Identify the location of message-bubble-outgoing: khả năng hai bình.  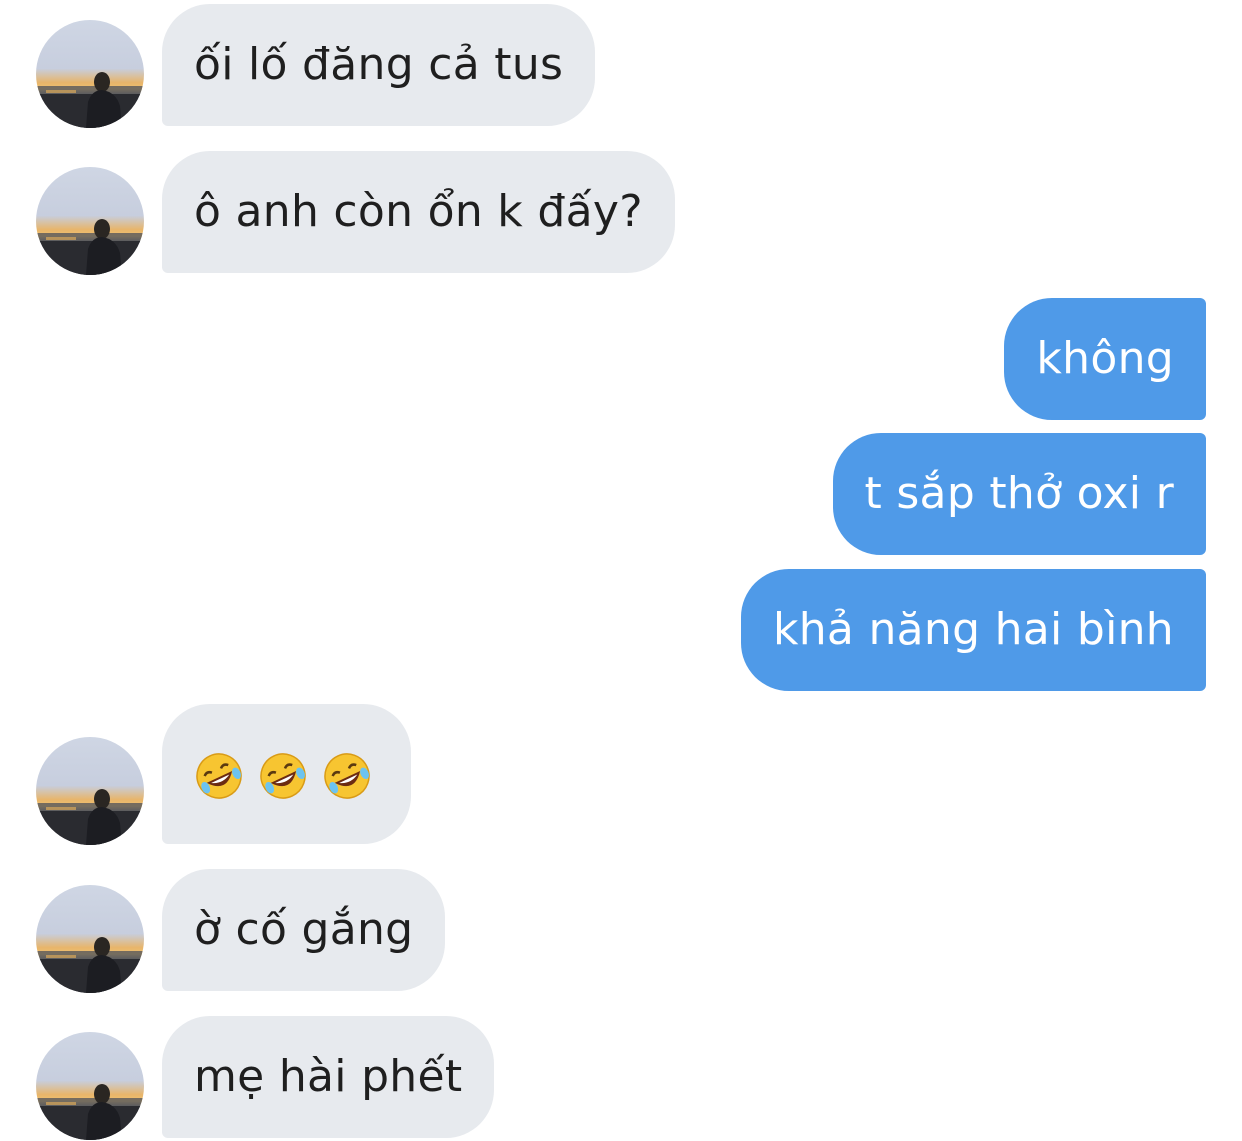
(973, 630).